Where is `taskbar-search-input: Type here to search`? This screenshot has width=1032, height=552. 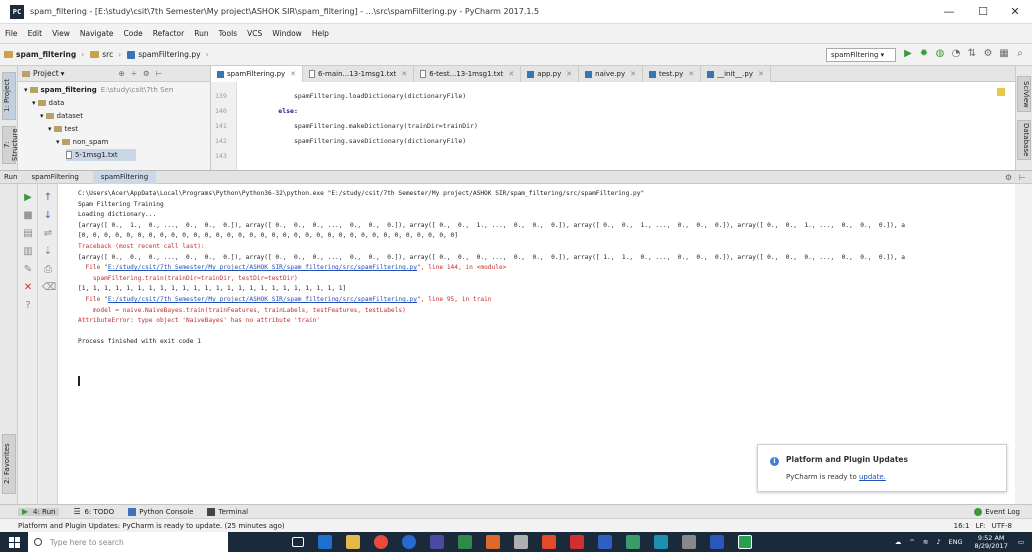 taskbar-search-input: Type here to search is located at coordinates (128, 542).